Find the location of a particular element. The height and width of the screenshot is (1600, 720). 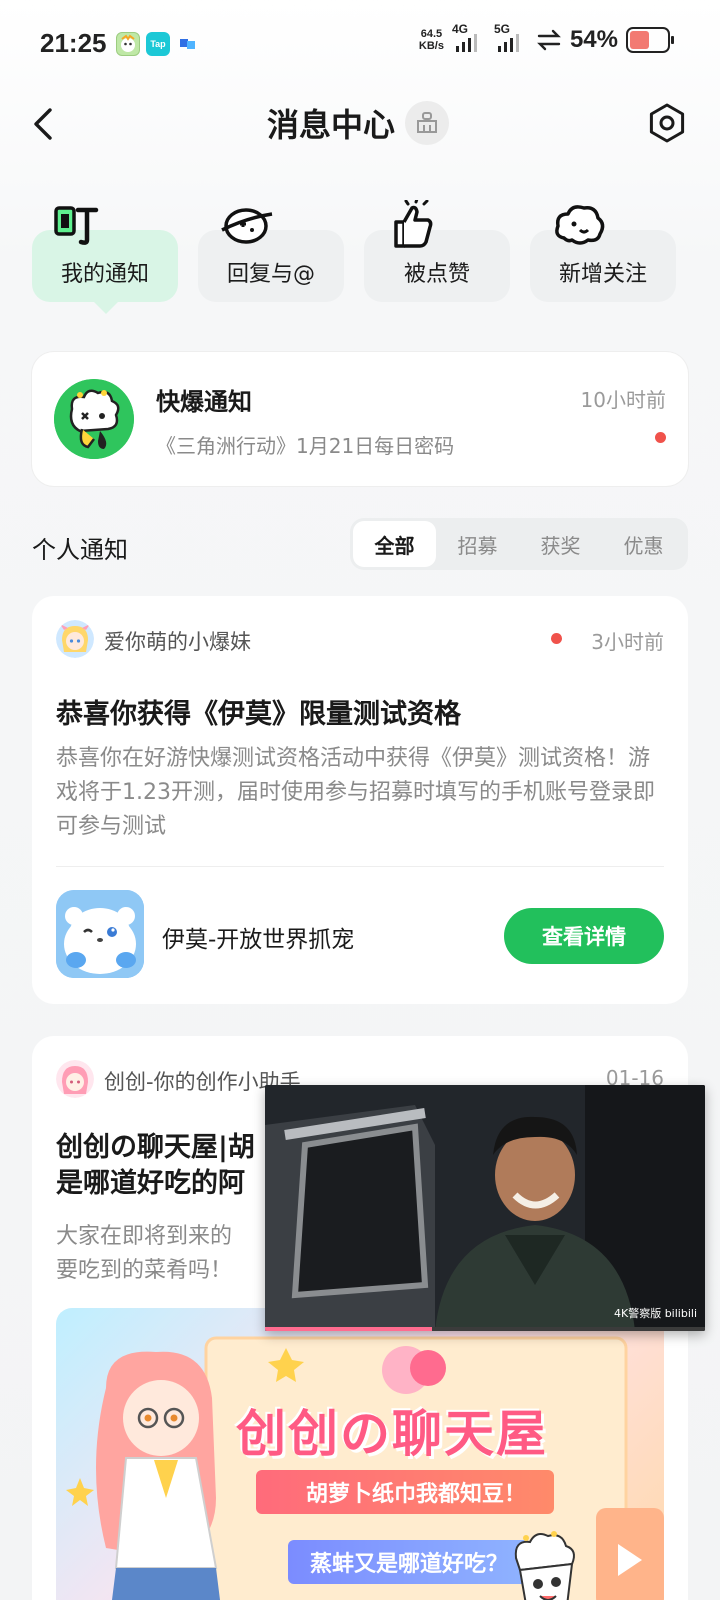

video-watermark: 4K警察版 bilibili is located at coordinates (655, 1313).